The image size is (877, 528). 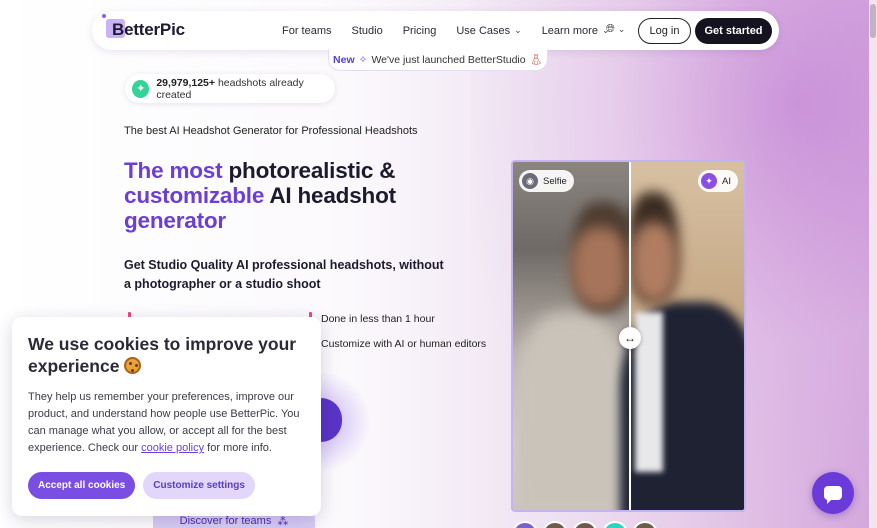 What do you see at coordinates (483, 30) in the screenshot?
I see `nav-link-label: Use Cases` at bounding box center [483, 30].